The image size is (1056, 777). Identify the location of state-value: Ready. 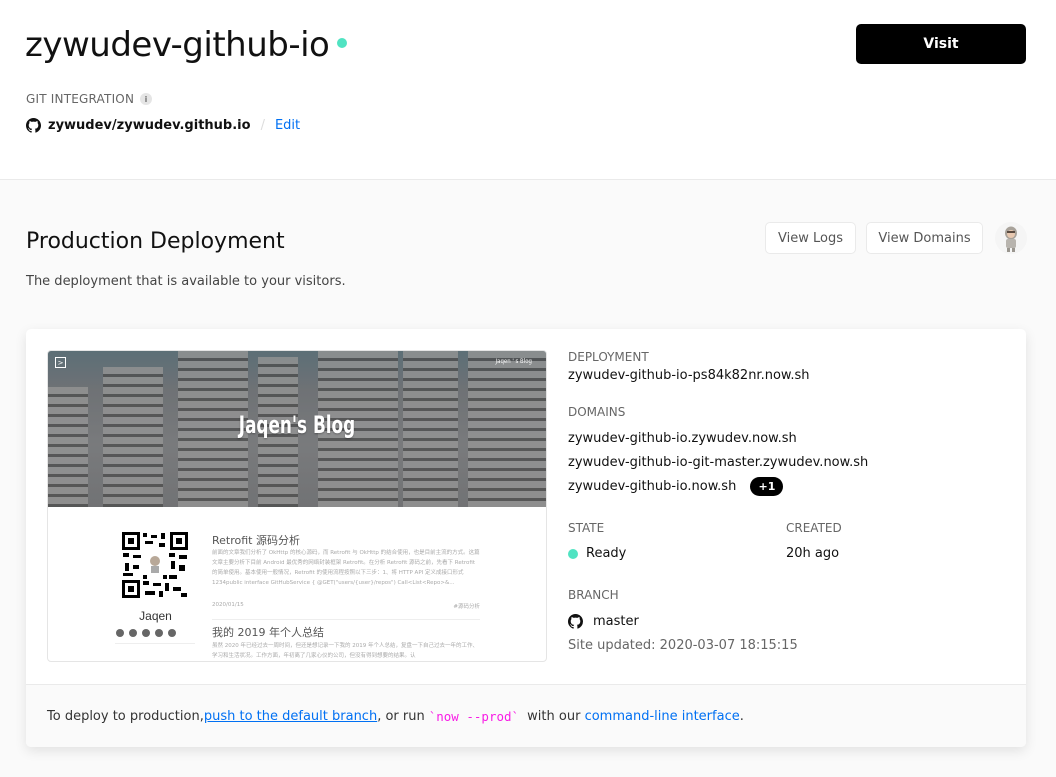
(597, 553).